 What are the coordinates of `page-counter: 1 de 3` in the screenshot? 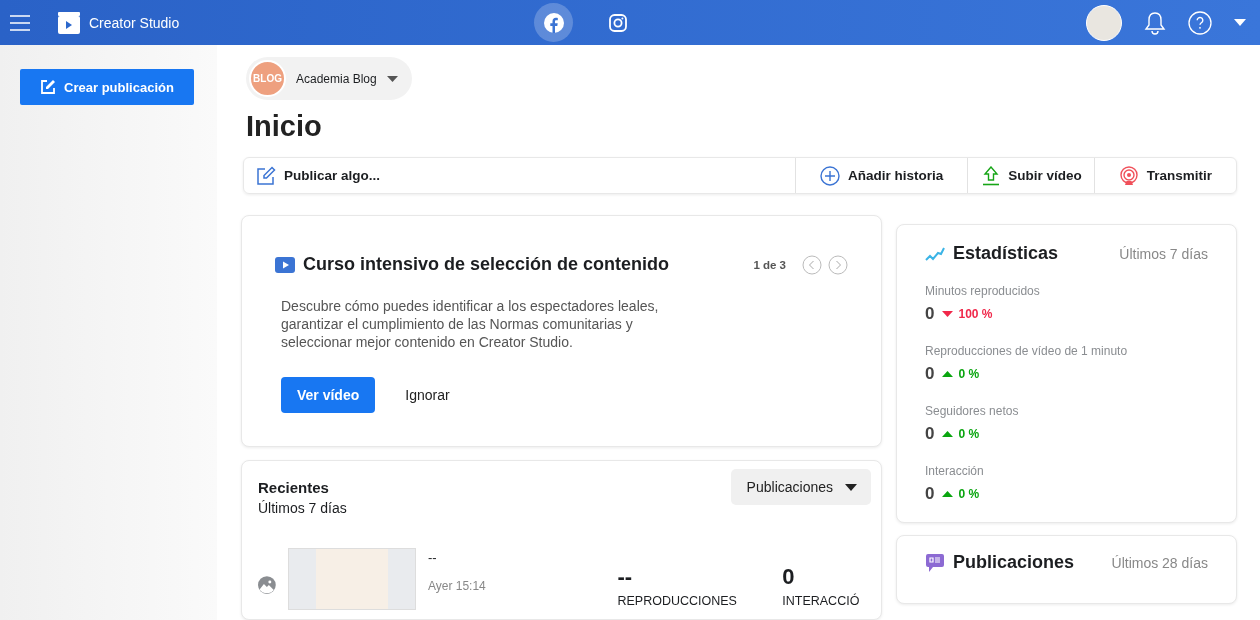 It's located at (769, 264).